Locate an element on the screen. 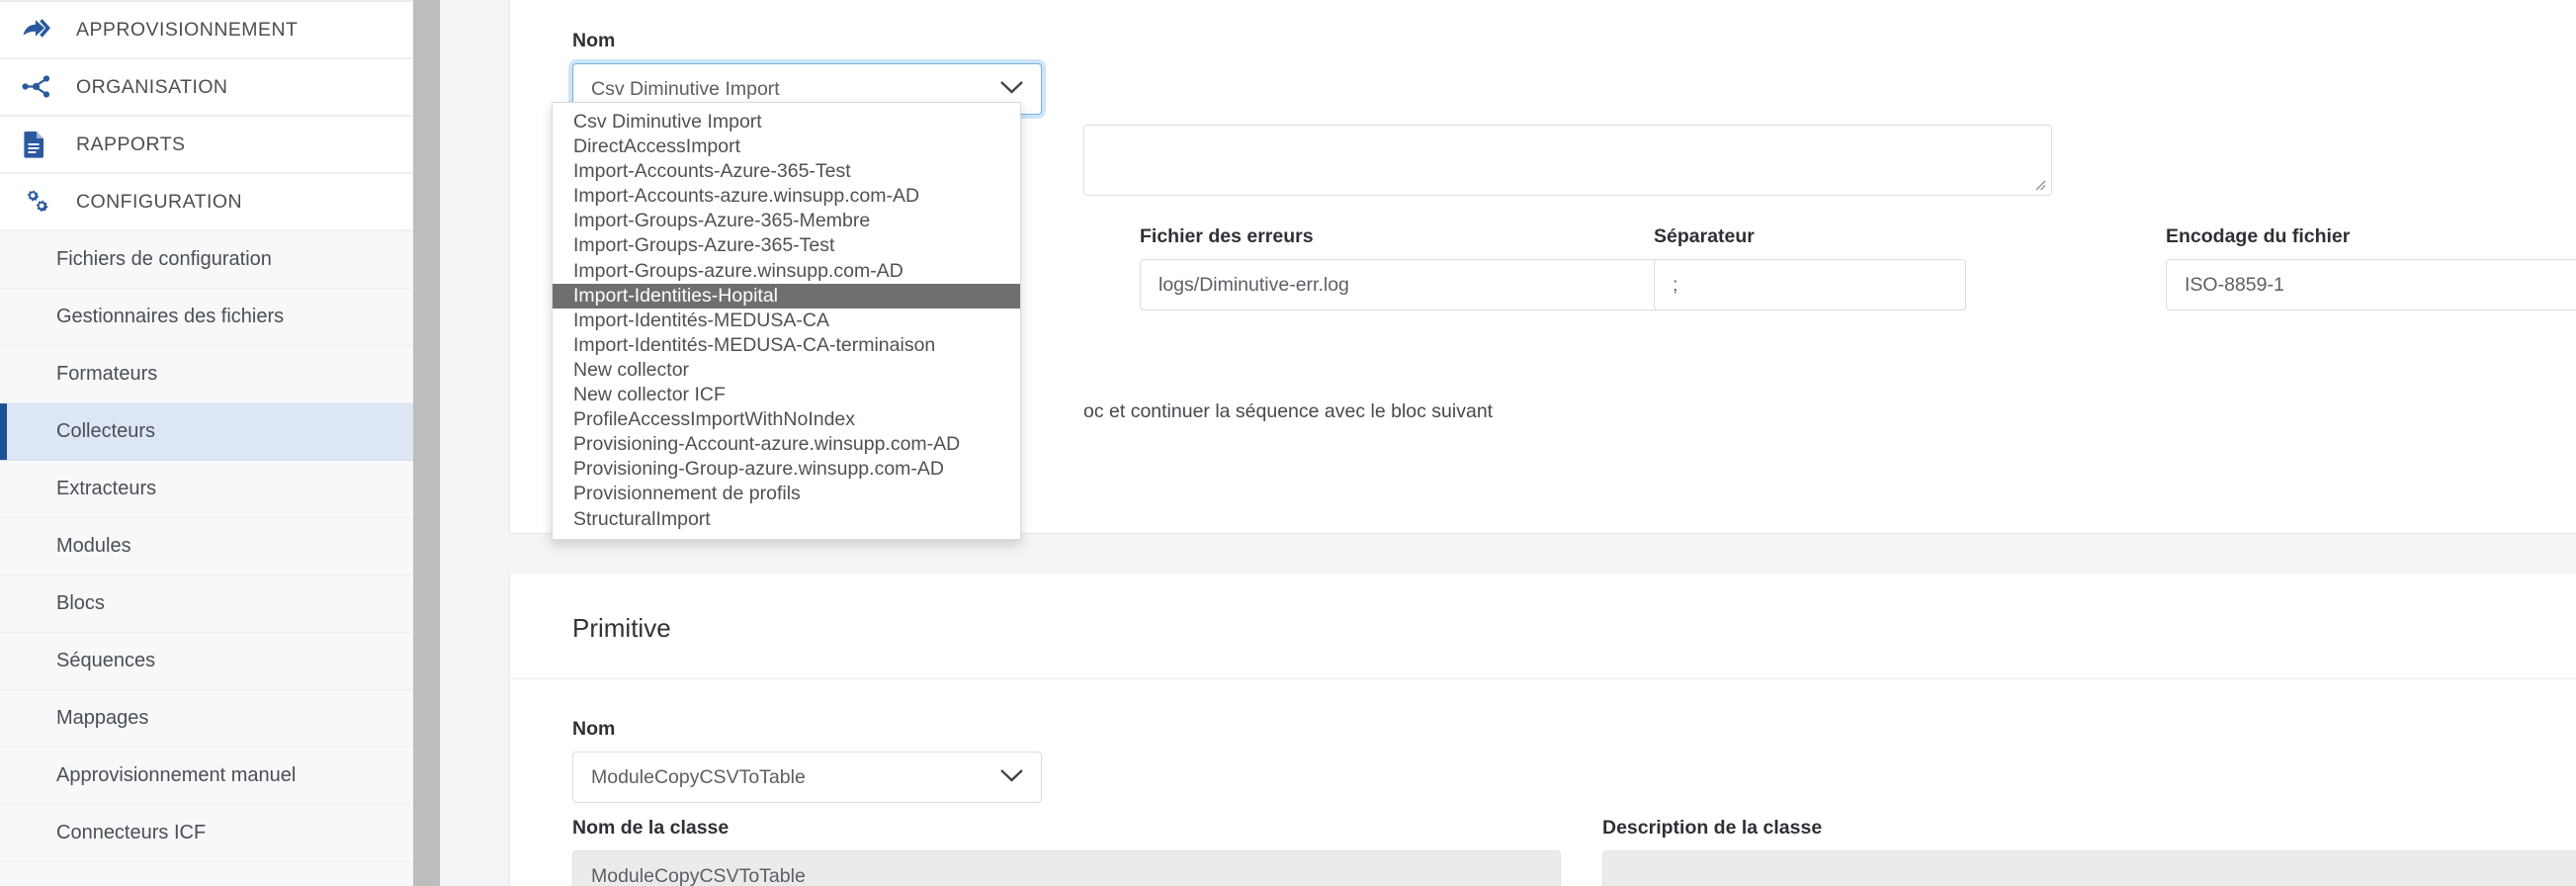 The image size is (2576, 886). dropdown-option: DirectAccessImport is located at coordinates (786, 146).